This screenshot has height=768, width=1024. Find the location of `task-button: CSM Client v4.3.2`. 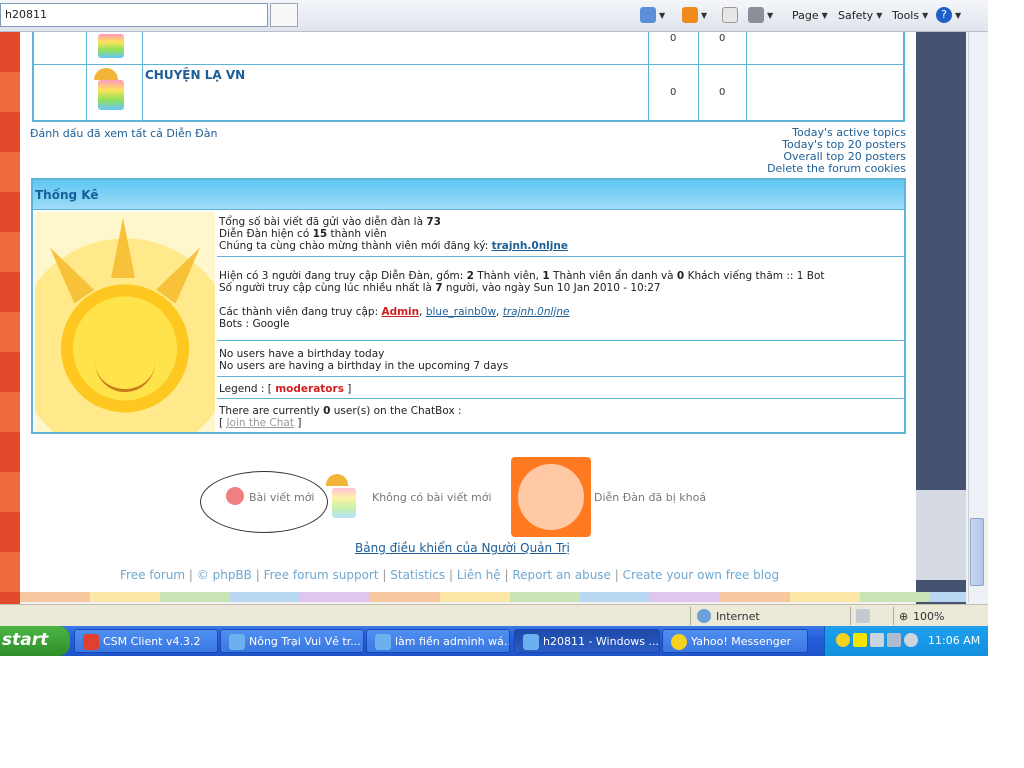

task-button: CSM Client v4.3.2 is located at coordinates (146, 641).